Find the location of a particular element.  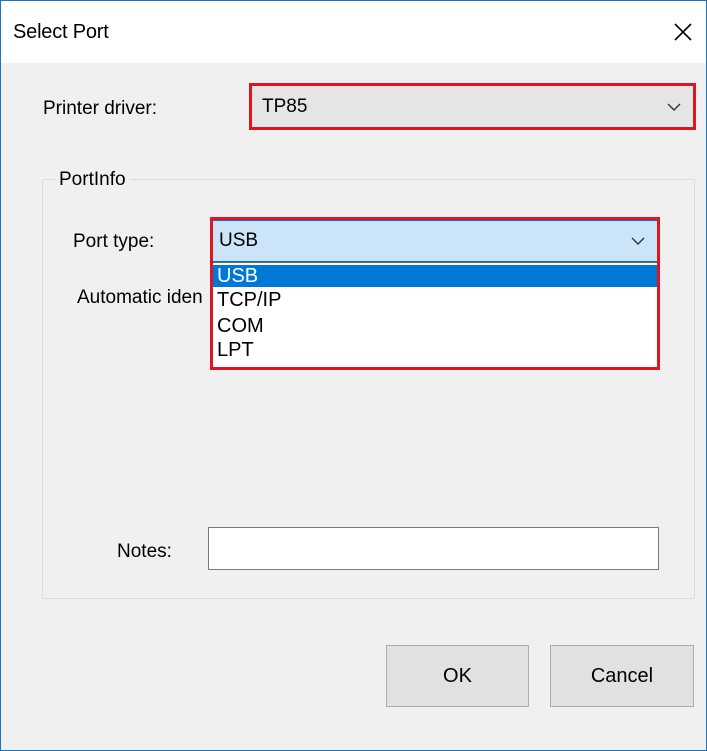

printer-driver-label: Printer driver: is located at coordinates (100, 108).